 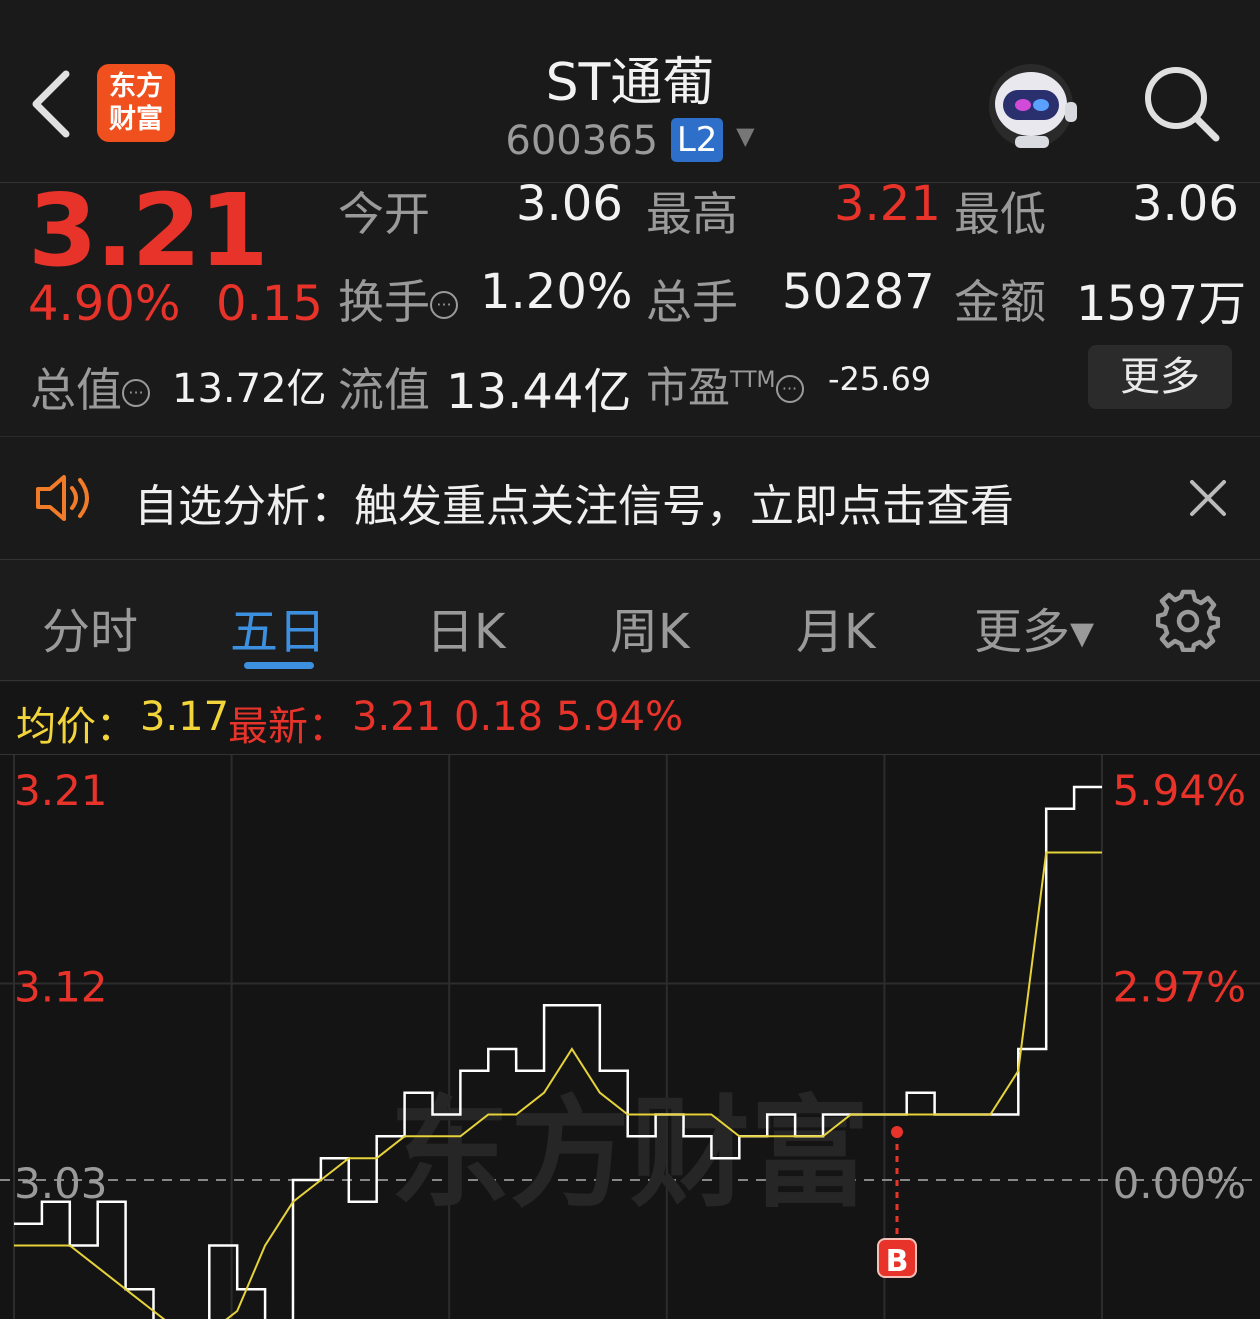 What do you see at coordinates (1188, 620) in the screenshot?
I see `gear-icon` at bounding box center [1188, 620].